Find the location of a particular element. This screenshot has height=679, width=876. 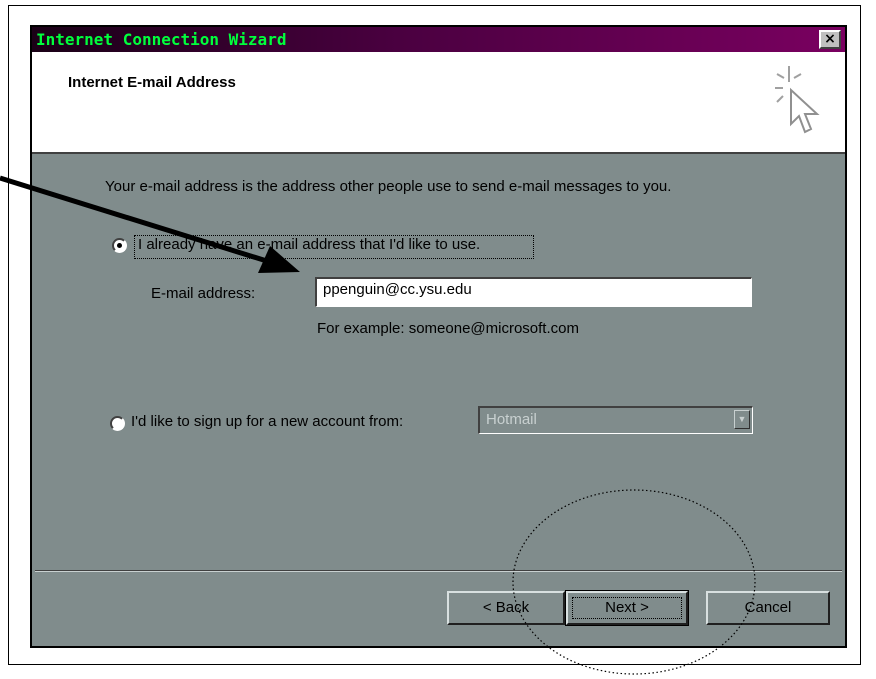

radio-selected-dot is located at coordinates (119, 245).